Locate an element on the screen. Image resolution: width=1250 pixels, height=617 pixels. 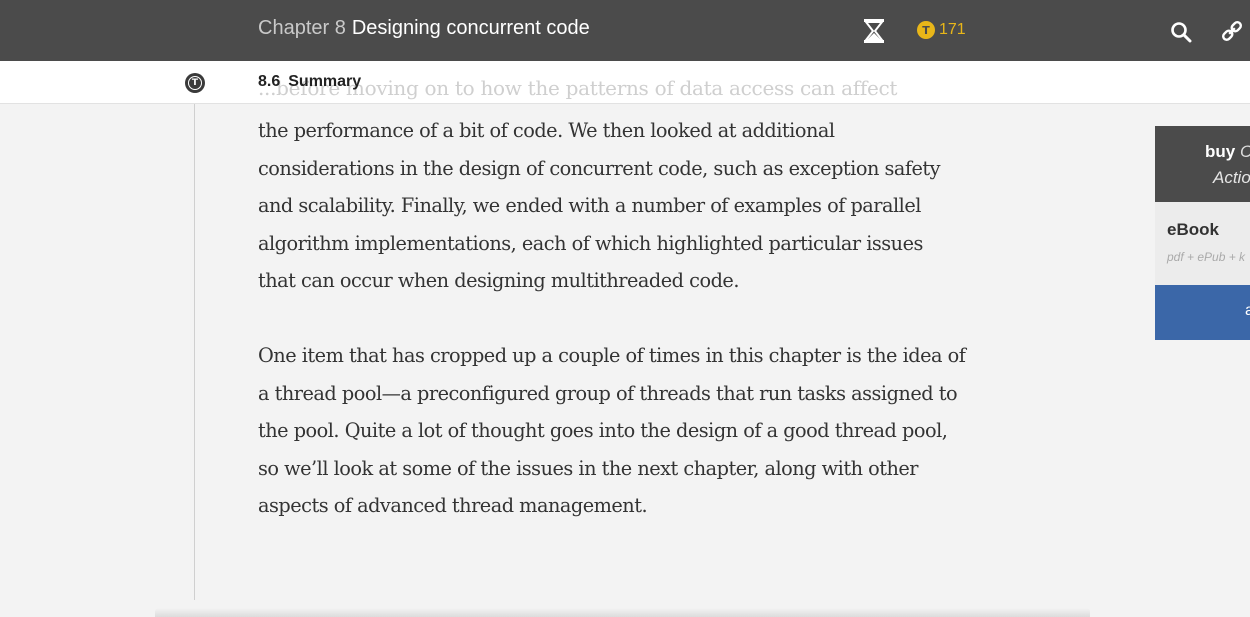
section-title: Summary is located at coordinates (325, 81).